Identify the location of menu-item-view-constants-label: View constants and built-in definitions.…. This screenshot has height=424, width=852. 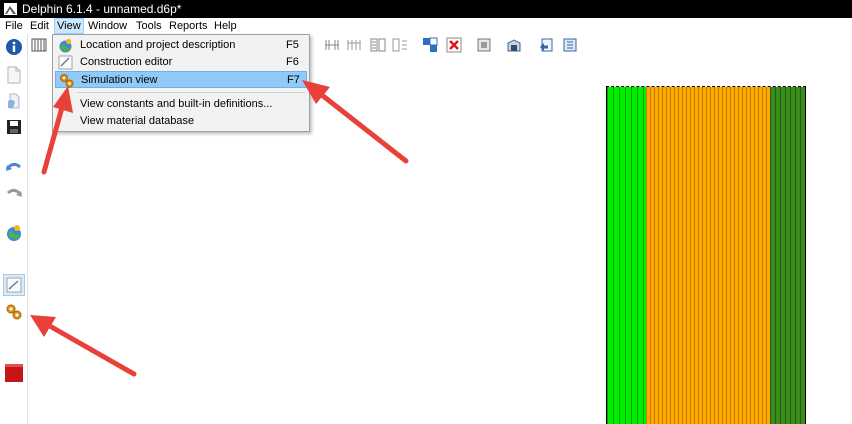
(176, 104).